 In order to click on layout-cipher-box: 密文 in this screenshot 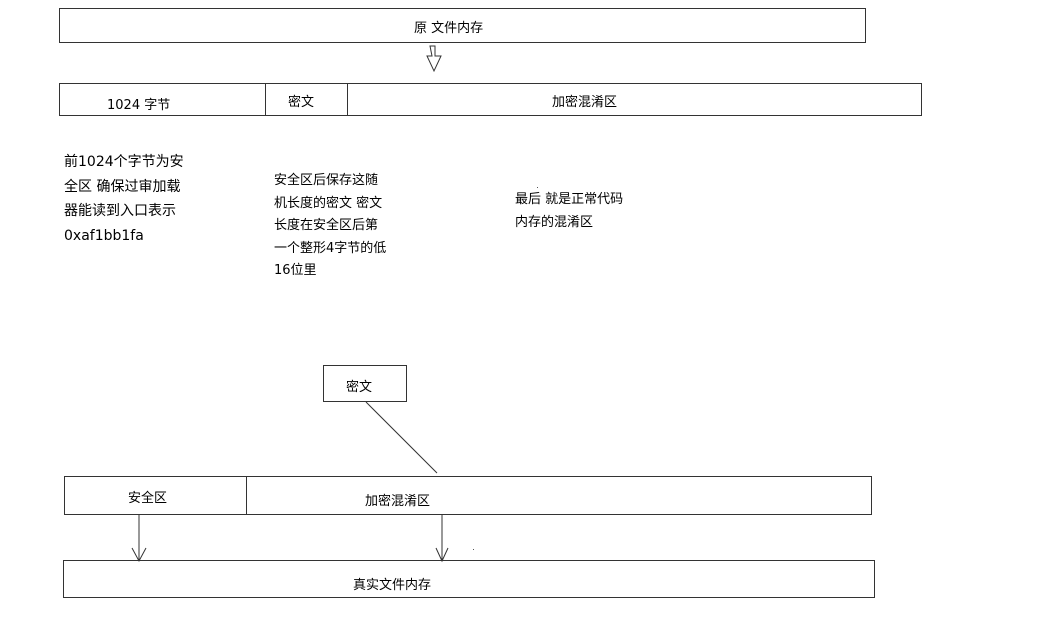, I will do `click(306, 99)`.